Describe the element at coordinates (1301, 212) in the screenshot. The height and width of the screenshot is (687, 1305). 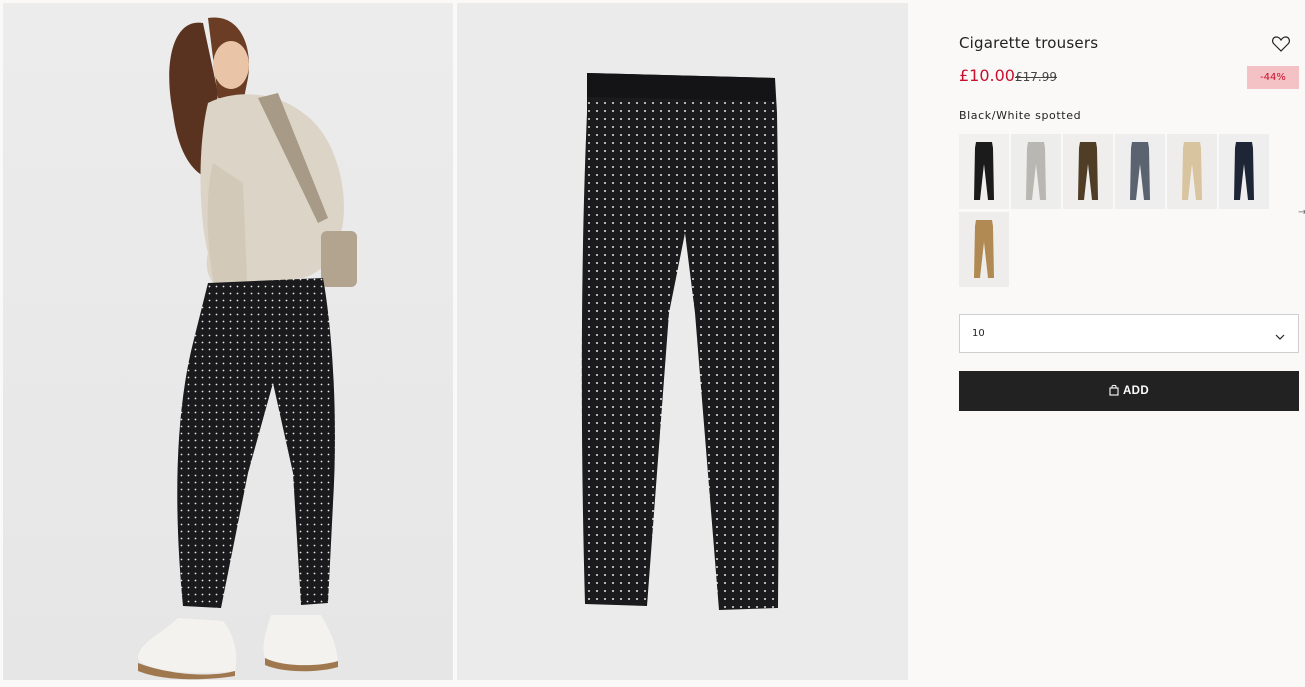
I see `next-arrow-icon: →` at that location.